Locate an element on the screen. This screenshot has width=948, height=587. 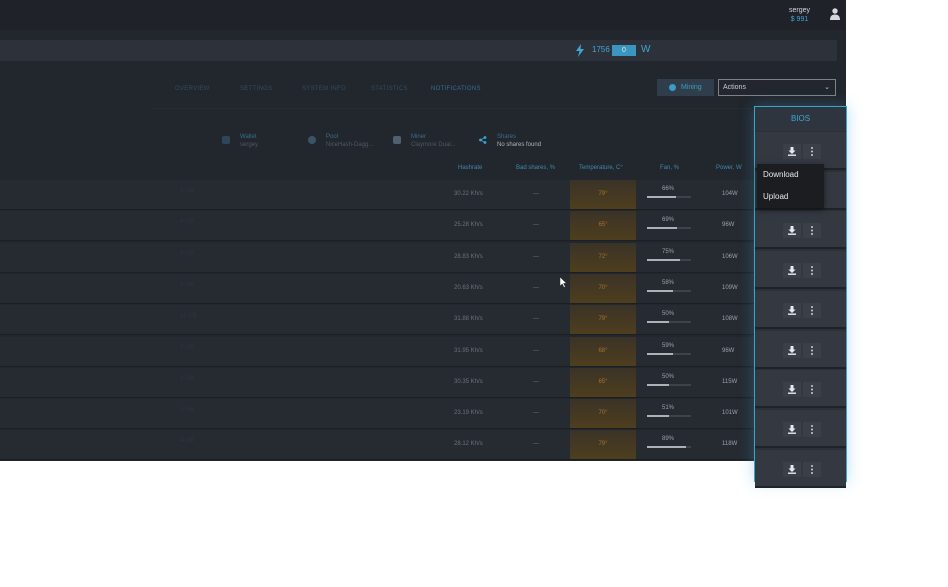
power-value: 1756 is located at coordinates (601, 49).